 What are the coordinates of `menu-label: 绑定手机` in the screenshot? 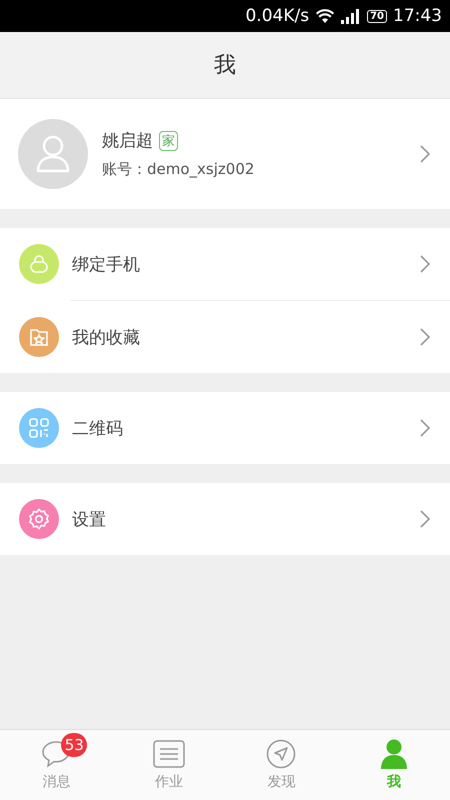 It's located at (106, 265).